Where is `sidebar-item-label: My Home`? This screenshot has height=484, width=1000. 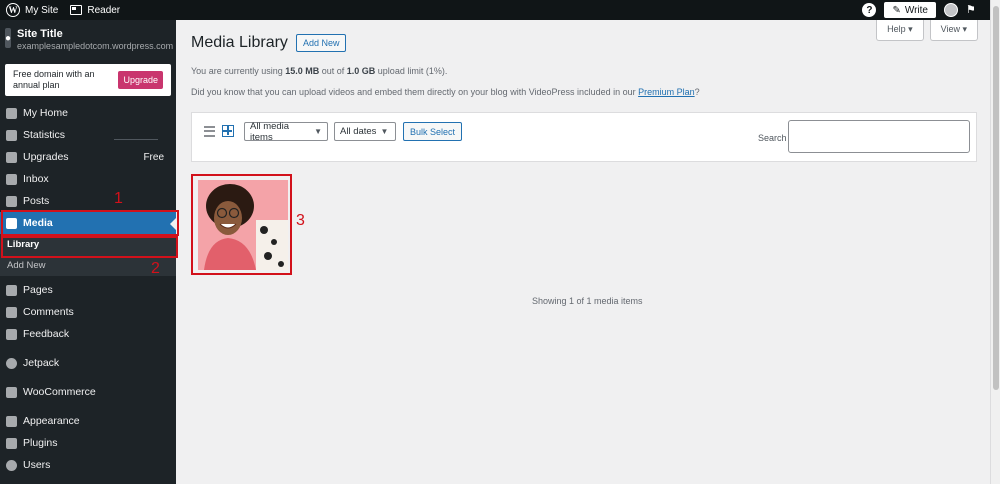 sidebar-item-label: My Home is located at coordinates (45, 113).